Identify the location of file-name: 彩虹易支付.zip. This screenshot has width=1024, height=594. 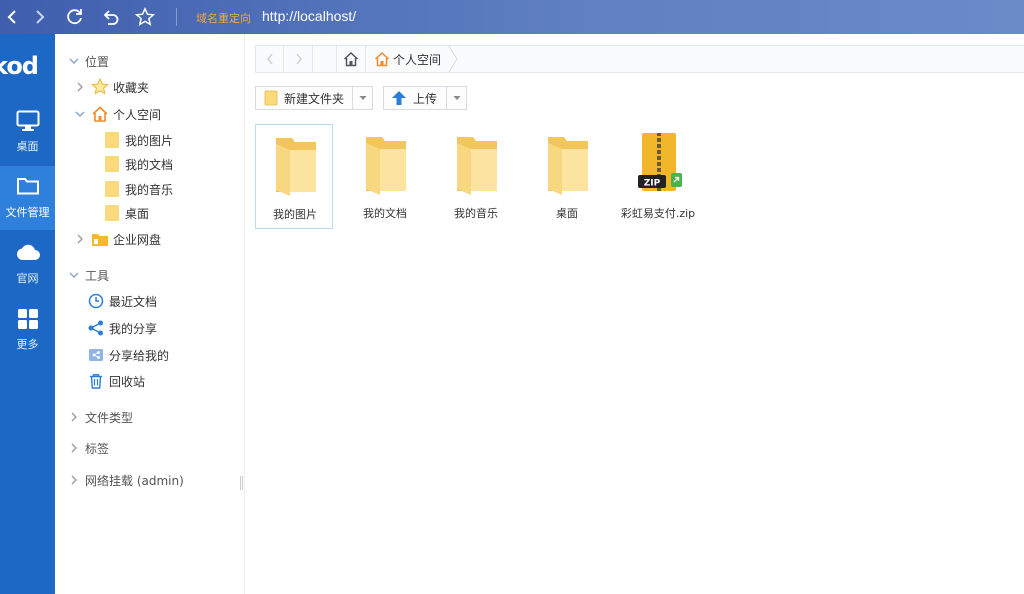
(658, 213).